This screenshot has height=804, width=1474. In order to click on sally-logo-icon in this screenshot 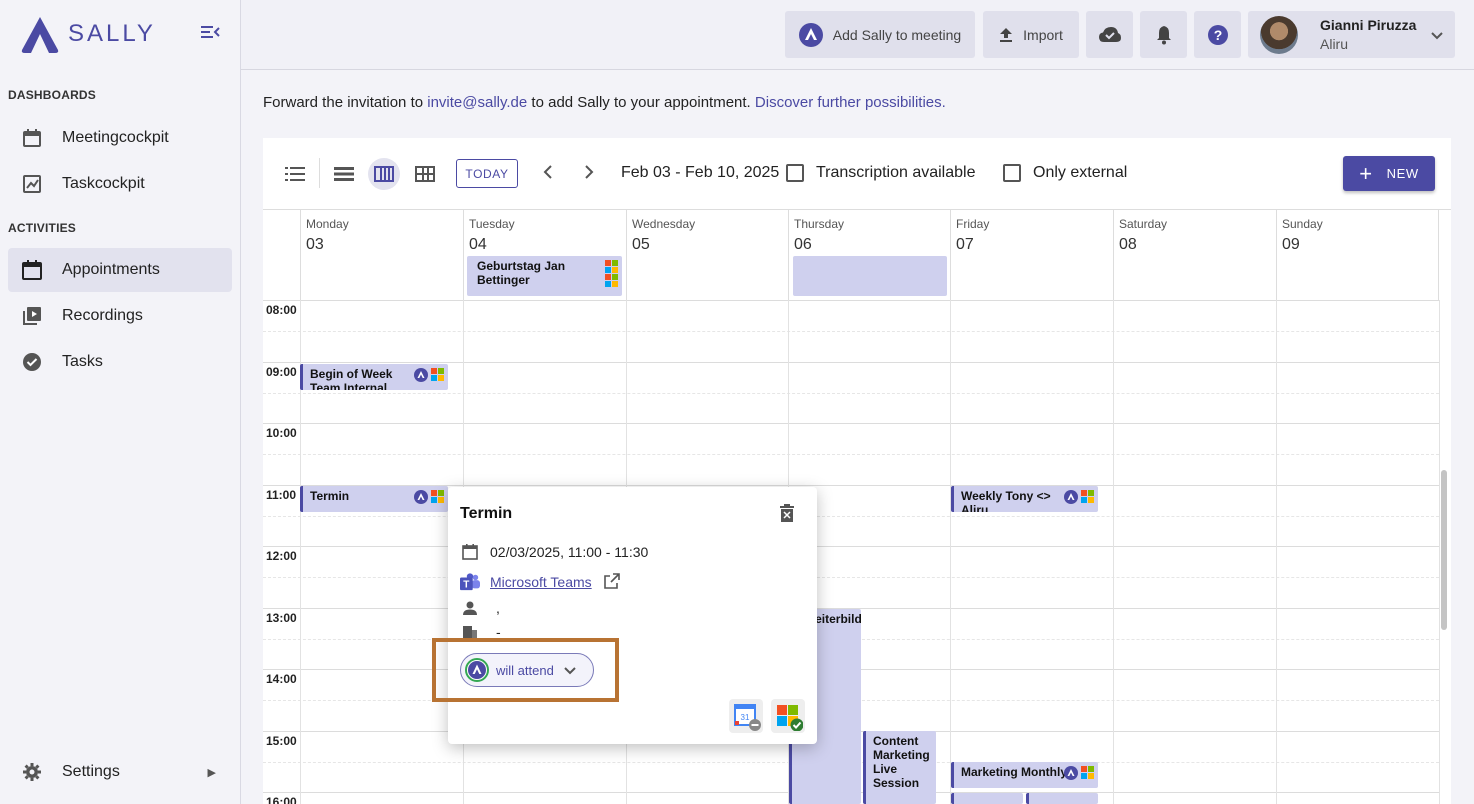, I will do `click(40, 35)`.